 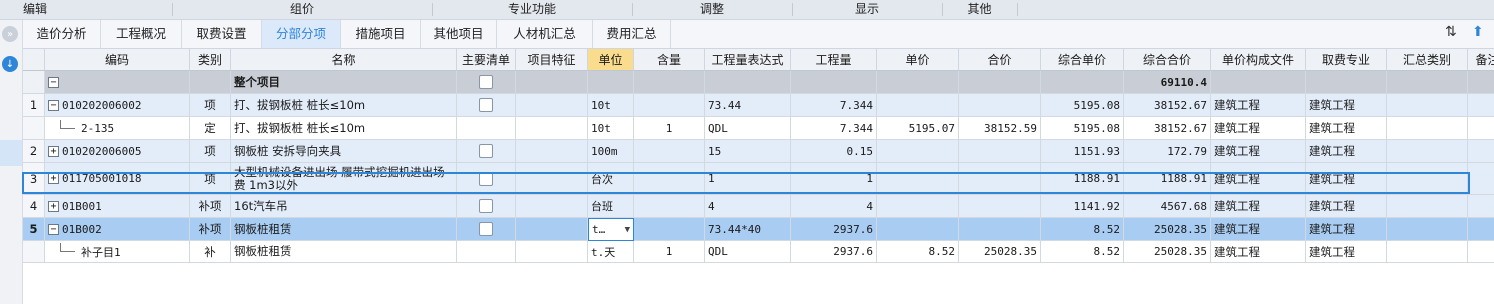 What do you see at coordinates (34, 179) in the screenshot?
I see `row-number-cell: 3` at bounding box center [34, 179].